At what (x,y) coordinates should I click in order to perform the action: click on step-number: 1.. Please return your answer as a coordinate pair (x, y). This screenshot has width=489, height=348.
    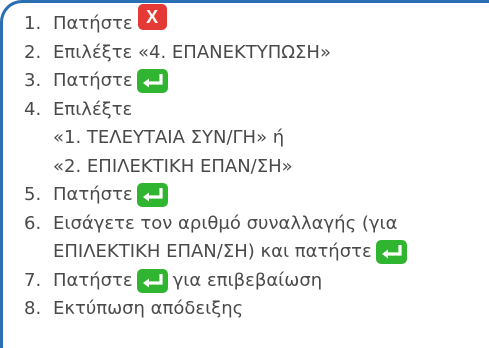
    Looking at the image, I should click on (33, 23).